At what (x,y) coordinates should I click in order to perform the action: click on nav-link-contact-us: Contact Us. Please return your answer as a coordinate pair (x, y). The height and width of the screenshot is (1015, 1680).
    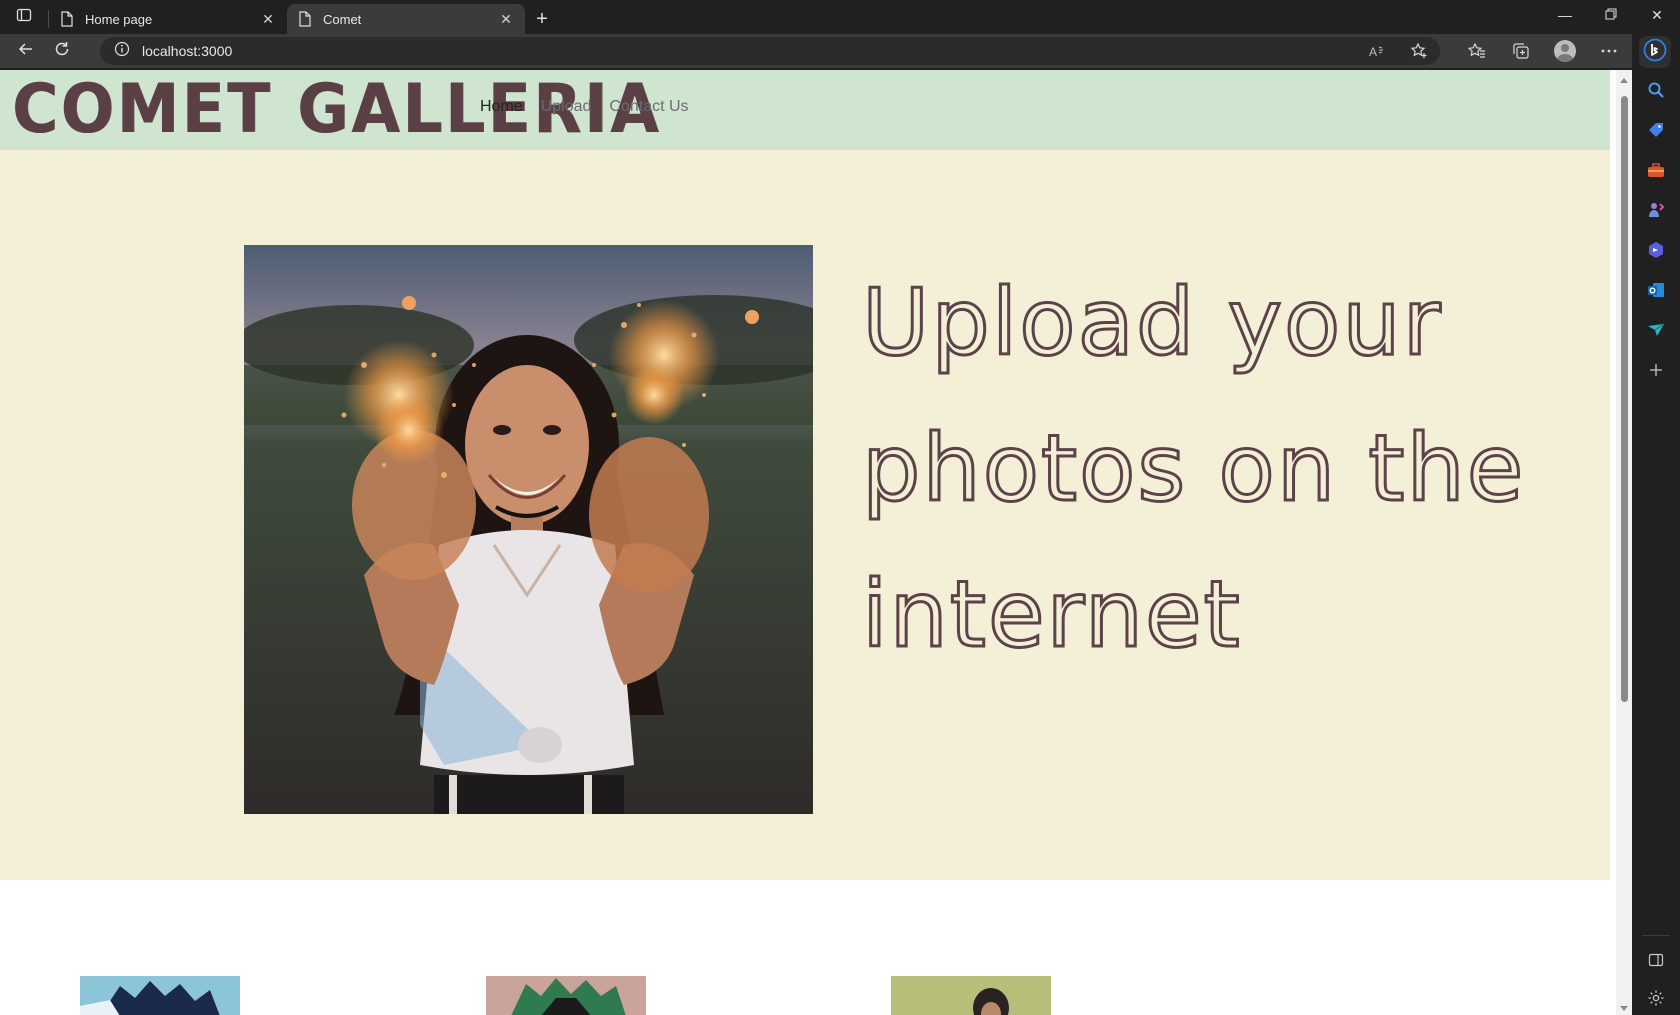
    Looking at the image, I should click on (648, 107).